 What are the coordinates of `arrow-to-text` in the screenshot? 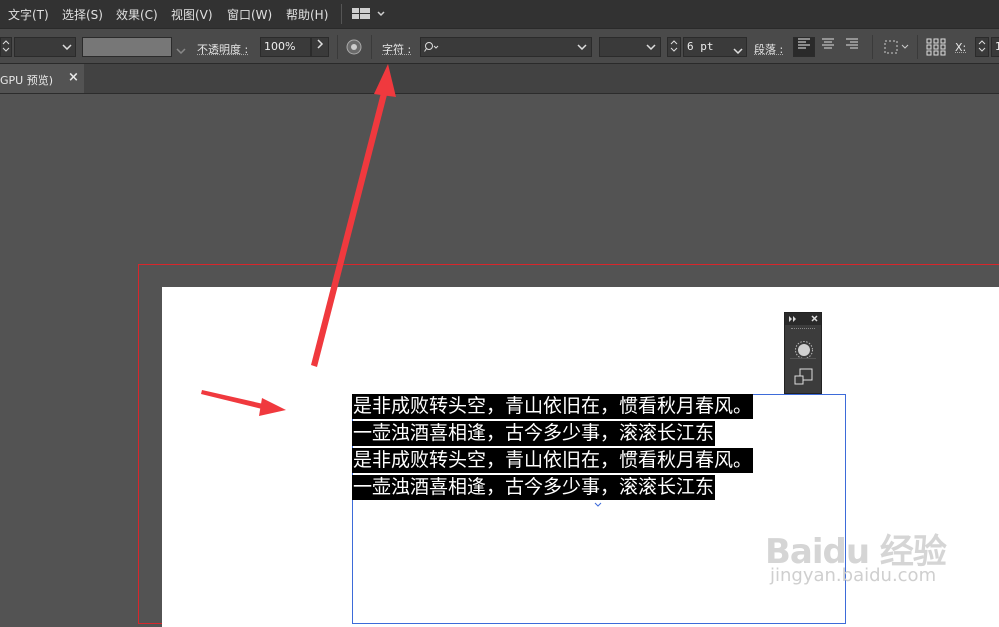 It's located at (243, 403).